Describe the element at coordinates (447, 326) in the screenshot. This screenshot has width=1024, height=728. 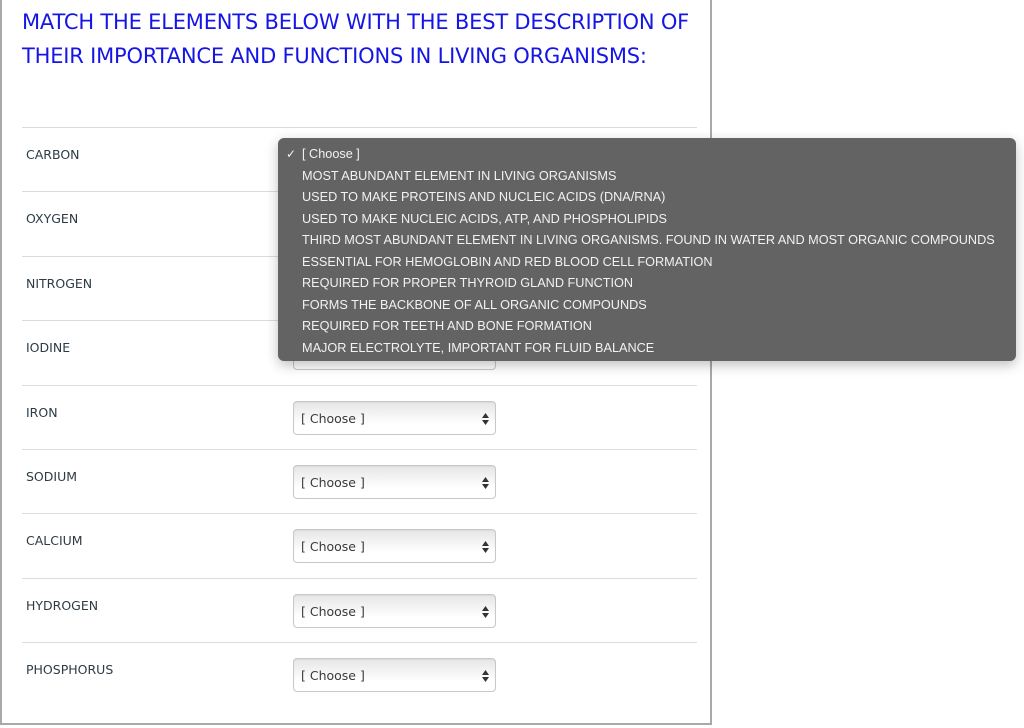
I see `option-label: REQUIRED FOR TEETH AND BONE FORMATION` at that location.